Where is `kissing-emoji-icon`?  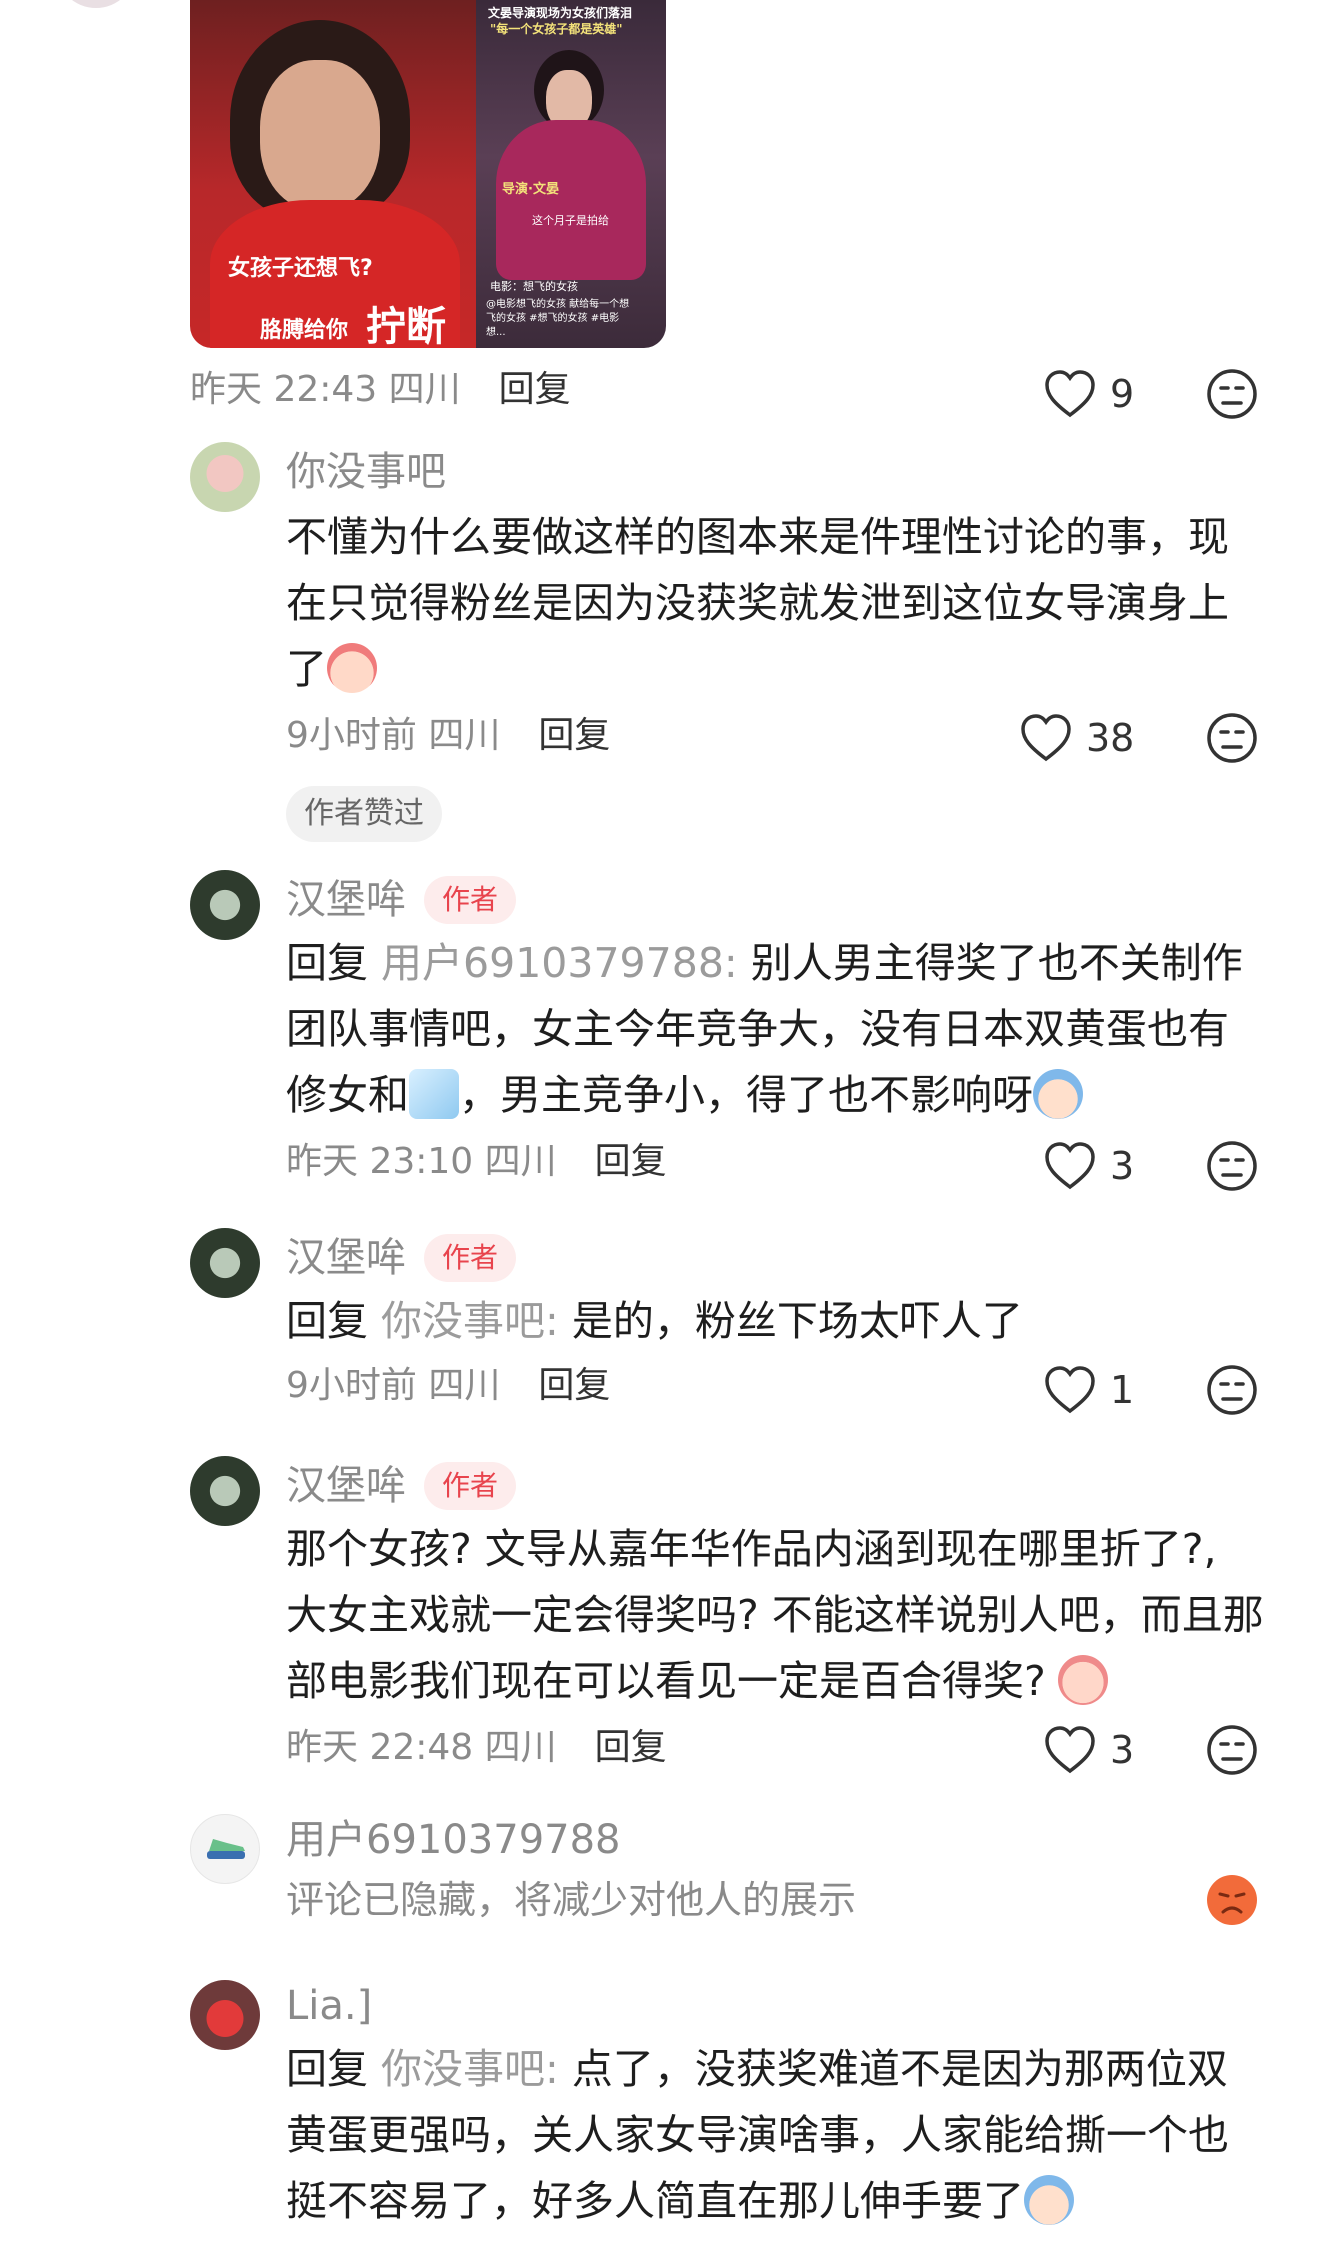
kissing-emoji-icon is located at coordinates (1082, 1680).